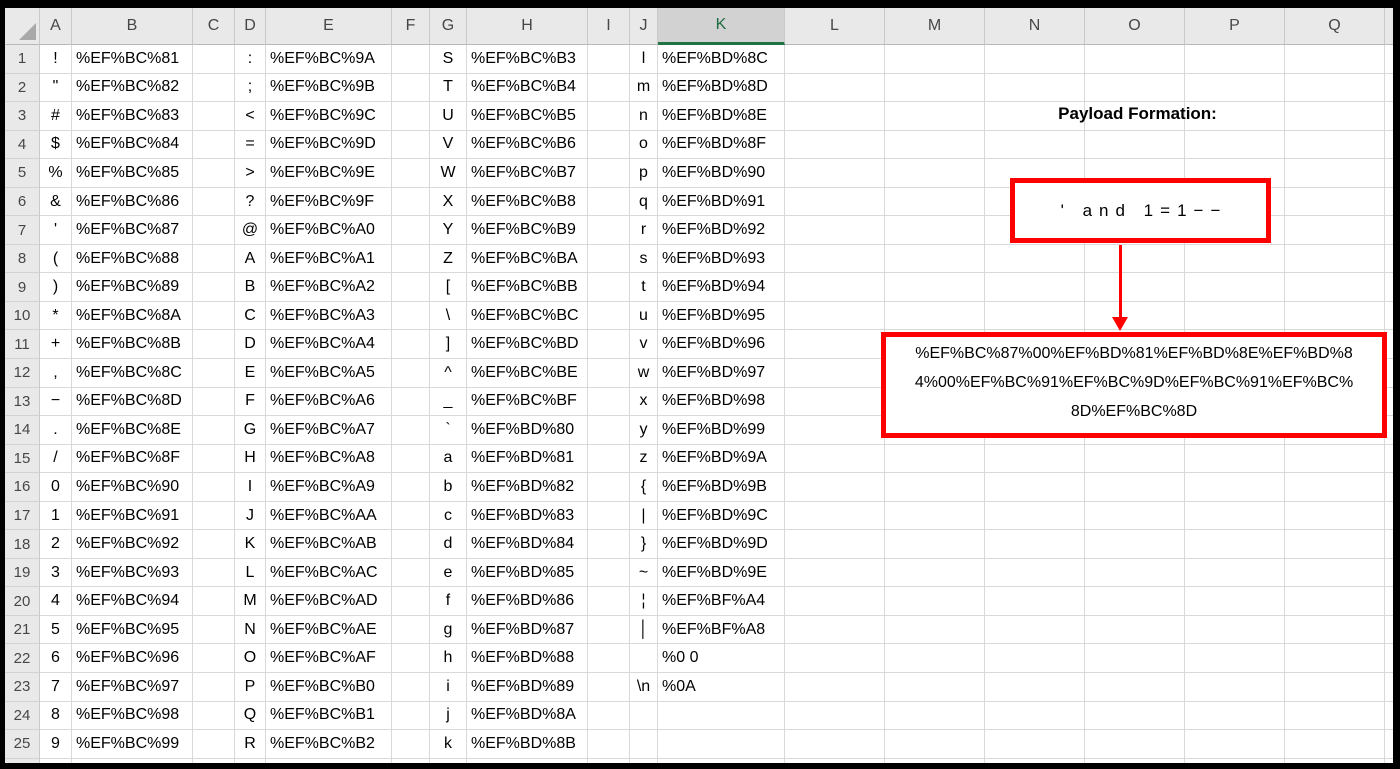  Describe the element at coordinates (1389, 659) in the screenshot. I see `cell-r22` at that location.